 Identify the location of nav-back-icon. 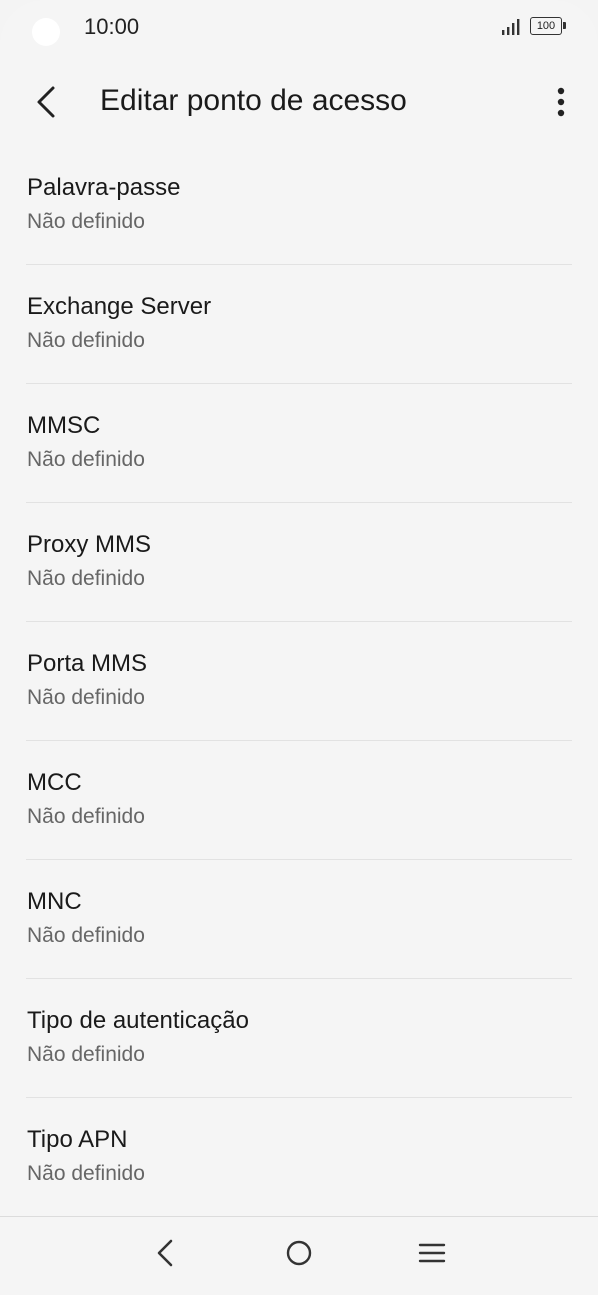
(165, 1253).